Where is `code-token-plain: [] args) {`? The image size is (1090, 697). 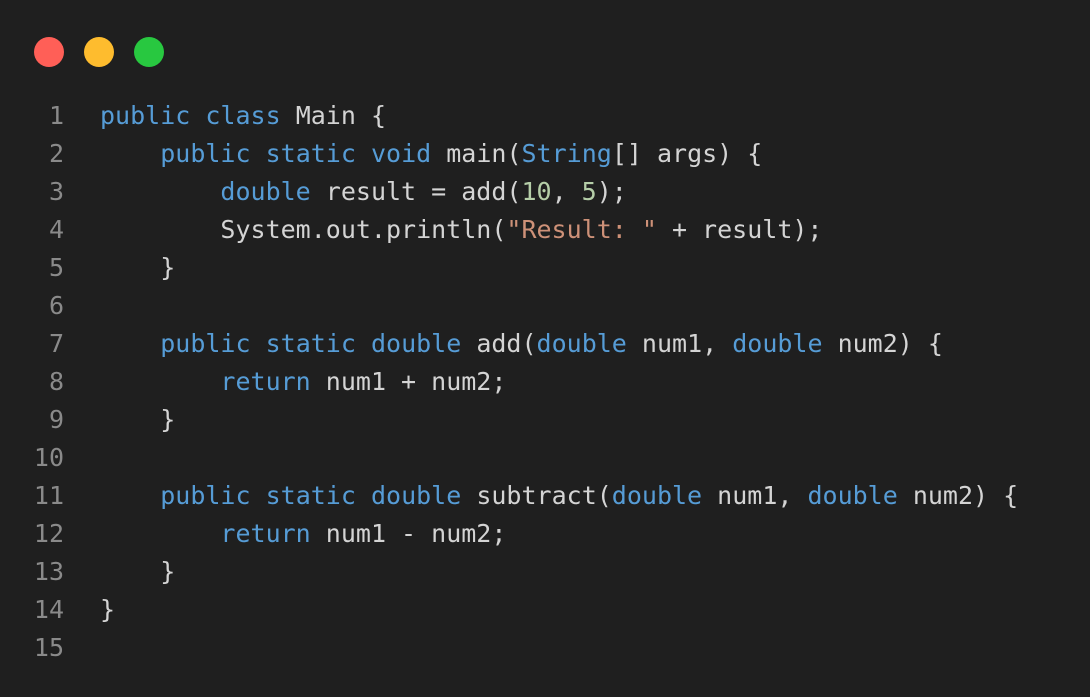
code-token-plain: [] args) { is located at coordinates (687, 153).